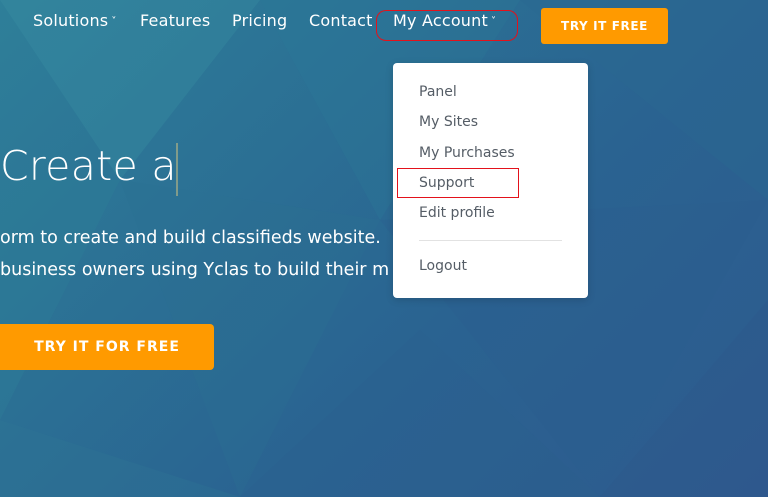 This screenshot has height=497, width=768. I want to click on try-it-free-button: TRY IT FREE, so click(604, 26).